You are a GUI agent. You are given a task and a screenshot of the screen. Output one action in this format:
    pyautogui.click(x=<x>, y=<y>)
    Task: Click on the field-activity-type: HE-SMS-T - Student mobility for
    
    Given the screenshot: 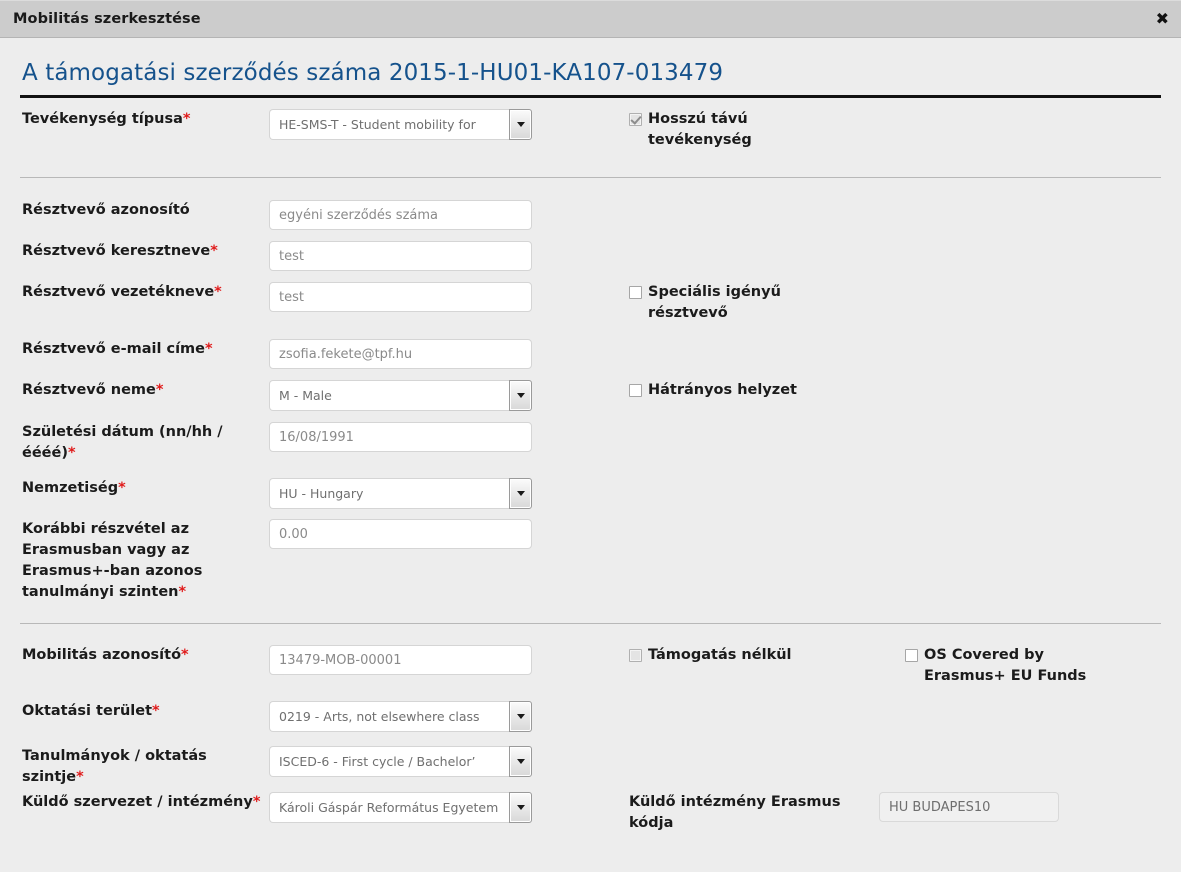 What is the action you would take?
    pyautogui.click(x=449, y=124)
    